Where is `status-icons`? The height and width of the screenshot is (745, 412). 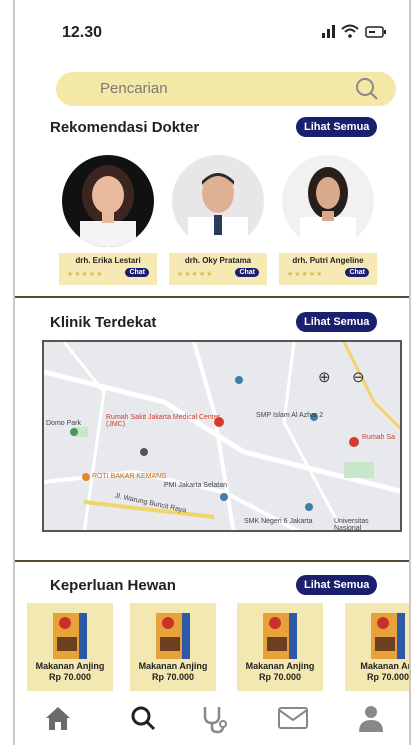
status-icons is located at coordinates (354, 31).